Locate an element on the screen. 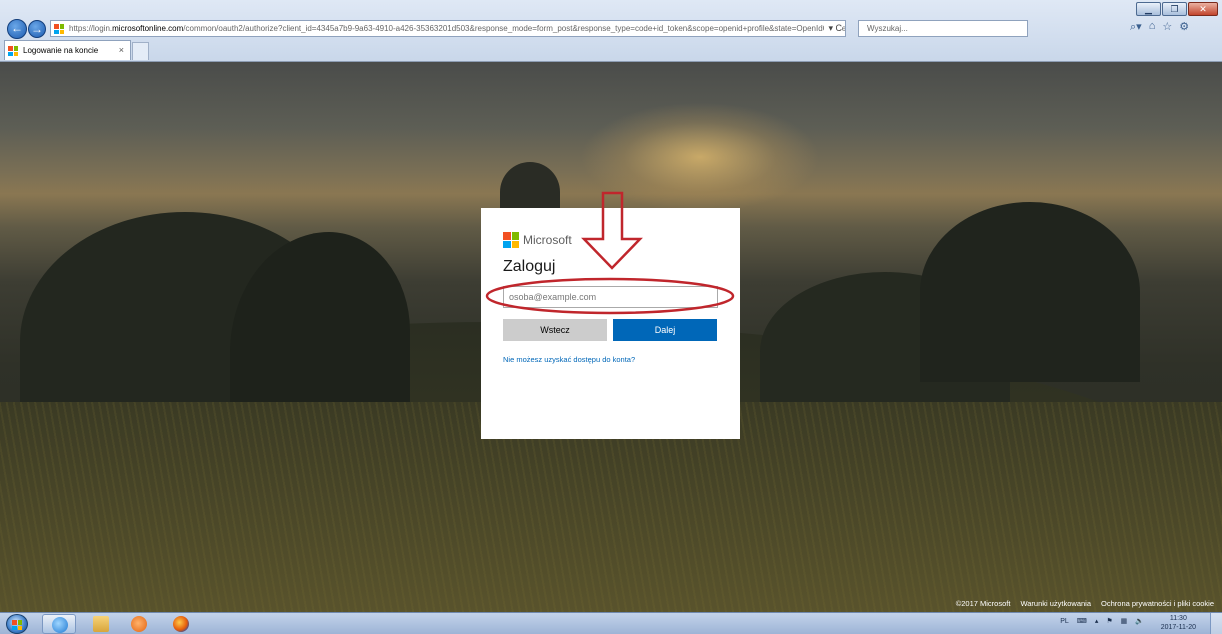  arrow-left-icon: ← is located at coordinates (17, 28).